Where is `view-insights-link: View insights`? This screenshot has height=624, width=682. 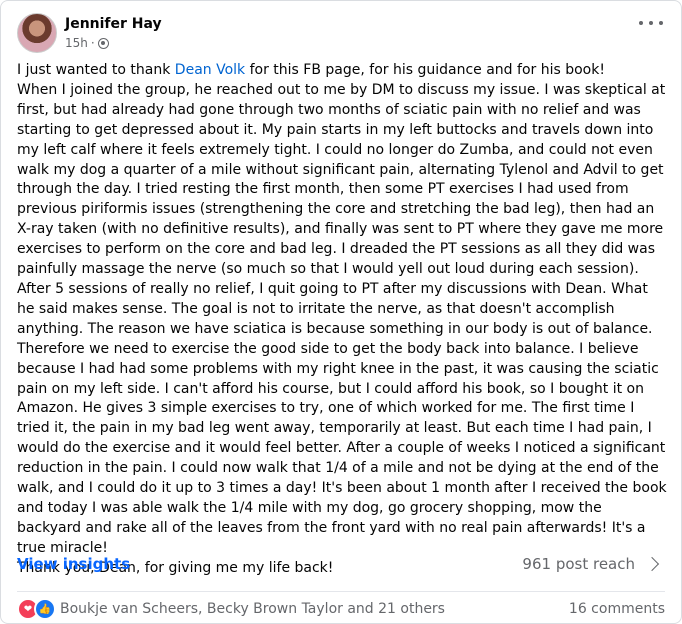
view-insights-link: View insights is located at coordinates (73, 564).